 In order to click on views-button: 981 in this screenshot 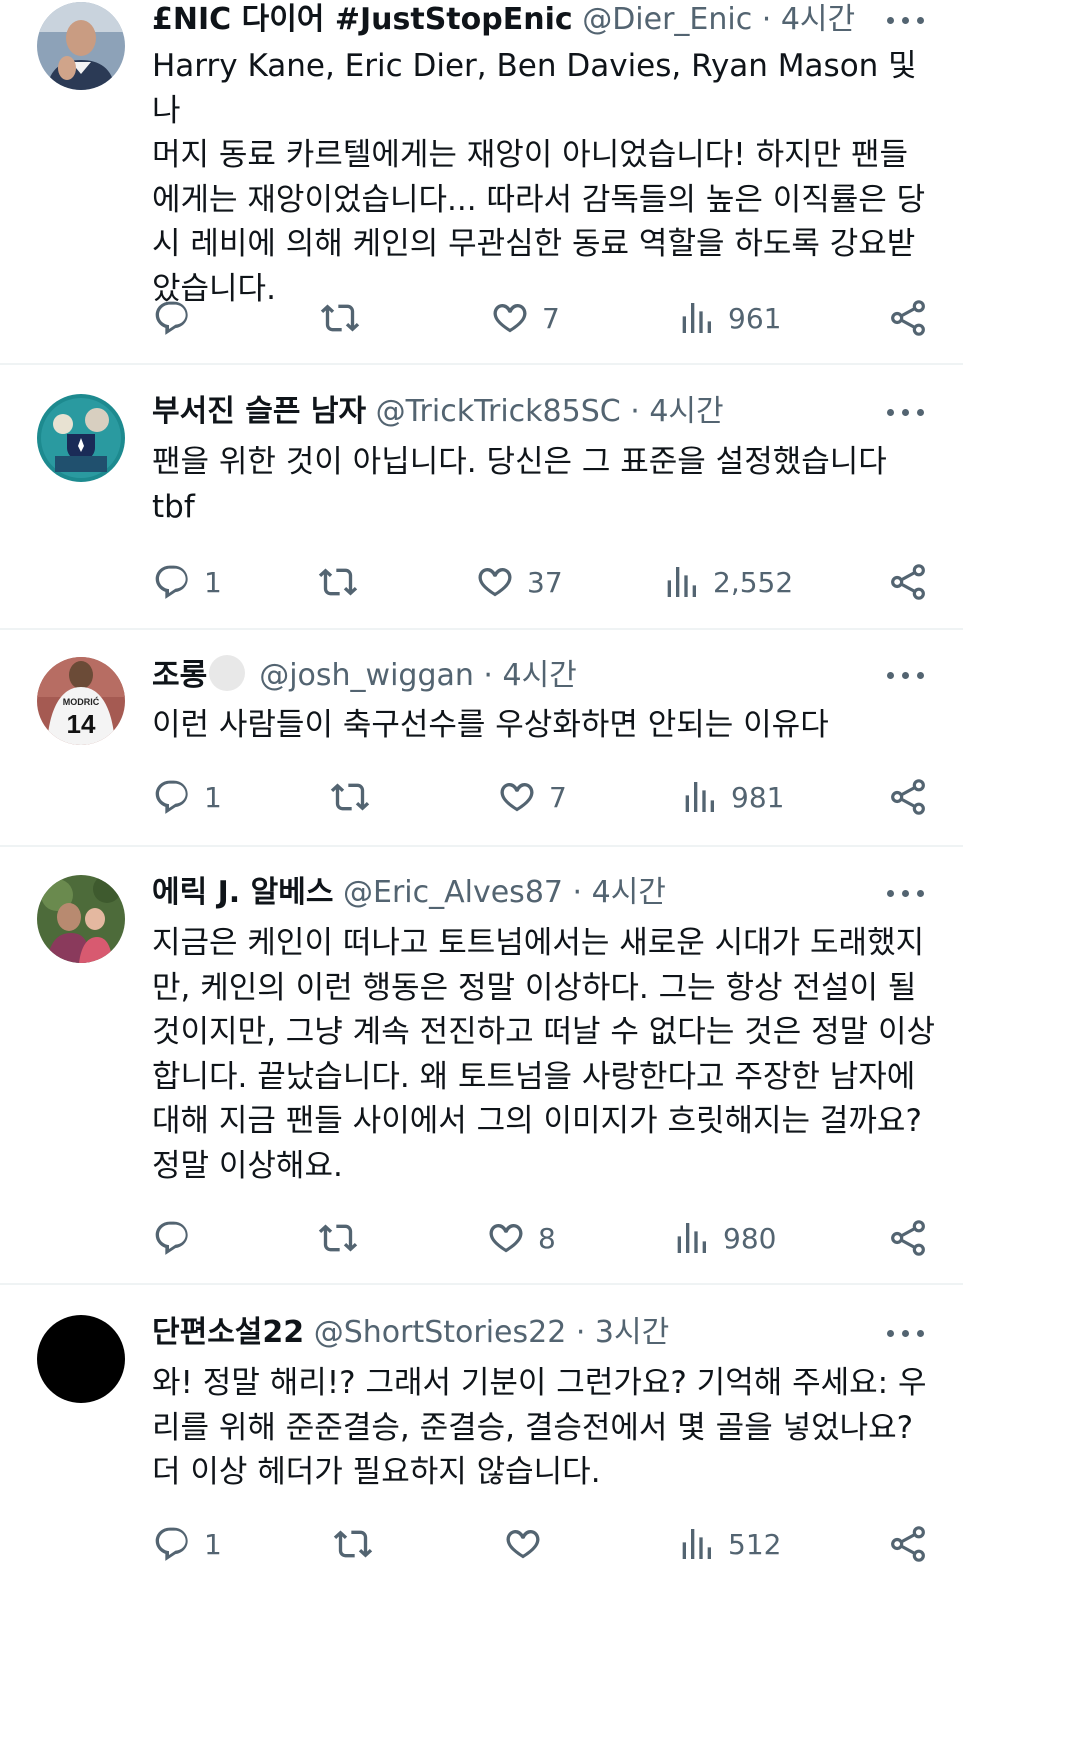, I will do `click(731, 797)`.